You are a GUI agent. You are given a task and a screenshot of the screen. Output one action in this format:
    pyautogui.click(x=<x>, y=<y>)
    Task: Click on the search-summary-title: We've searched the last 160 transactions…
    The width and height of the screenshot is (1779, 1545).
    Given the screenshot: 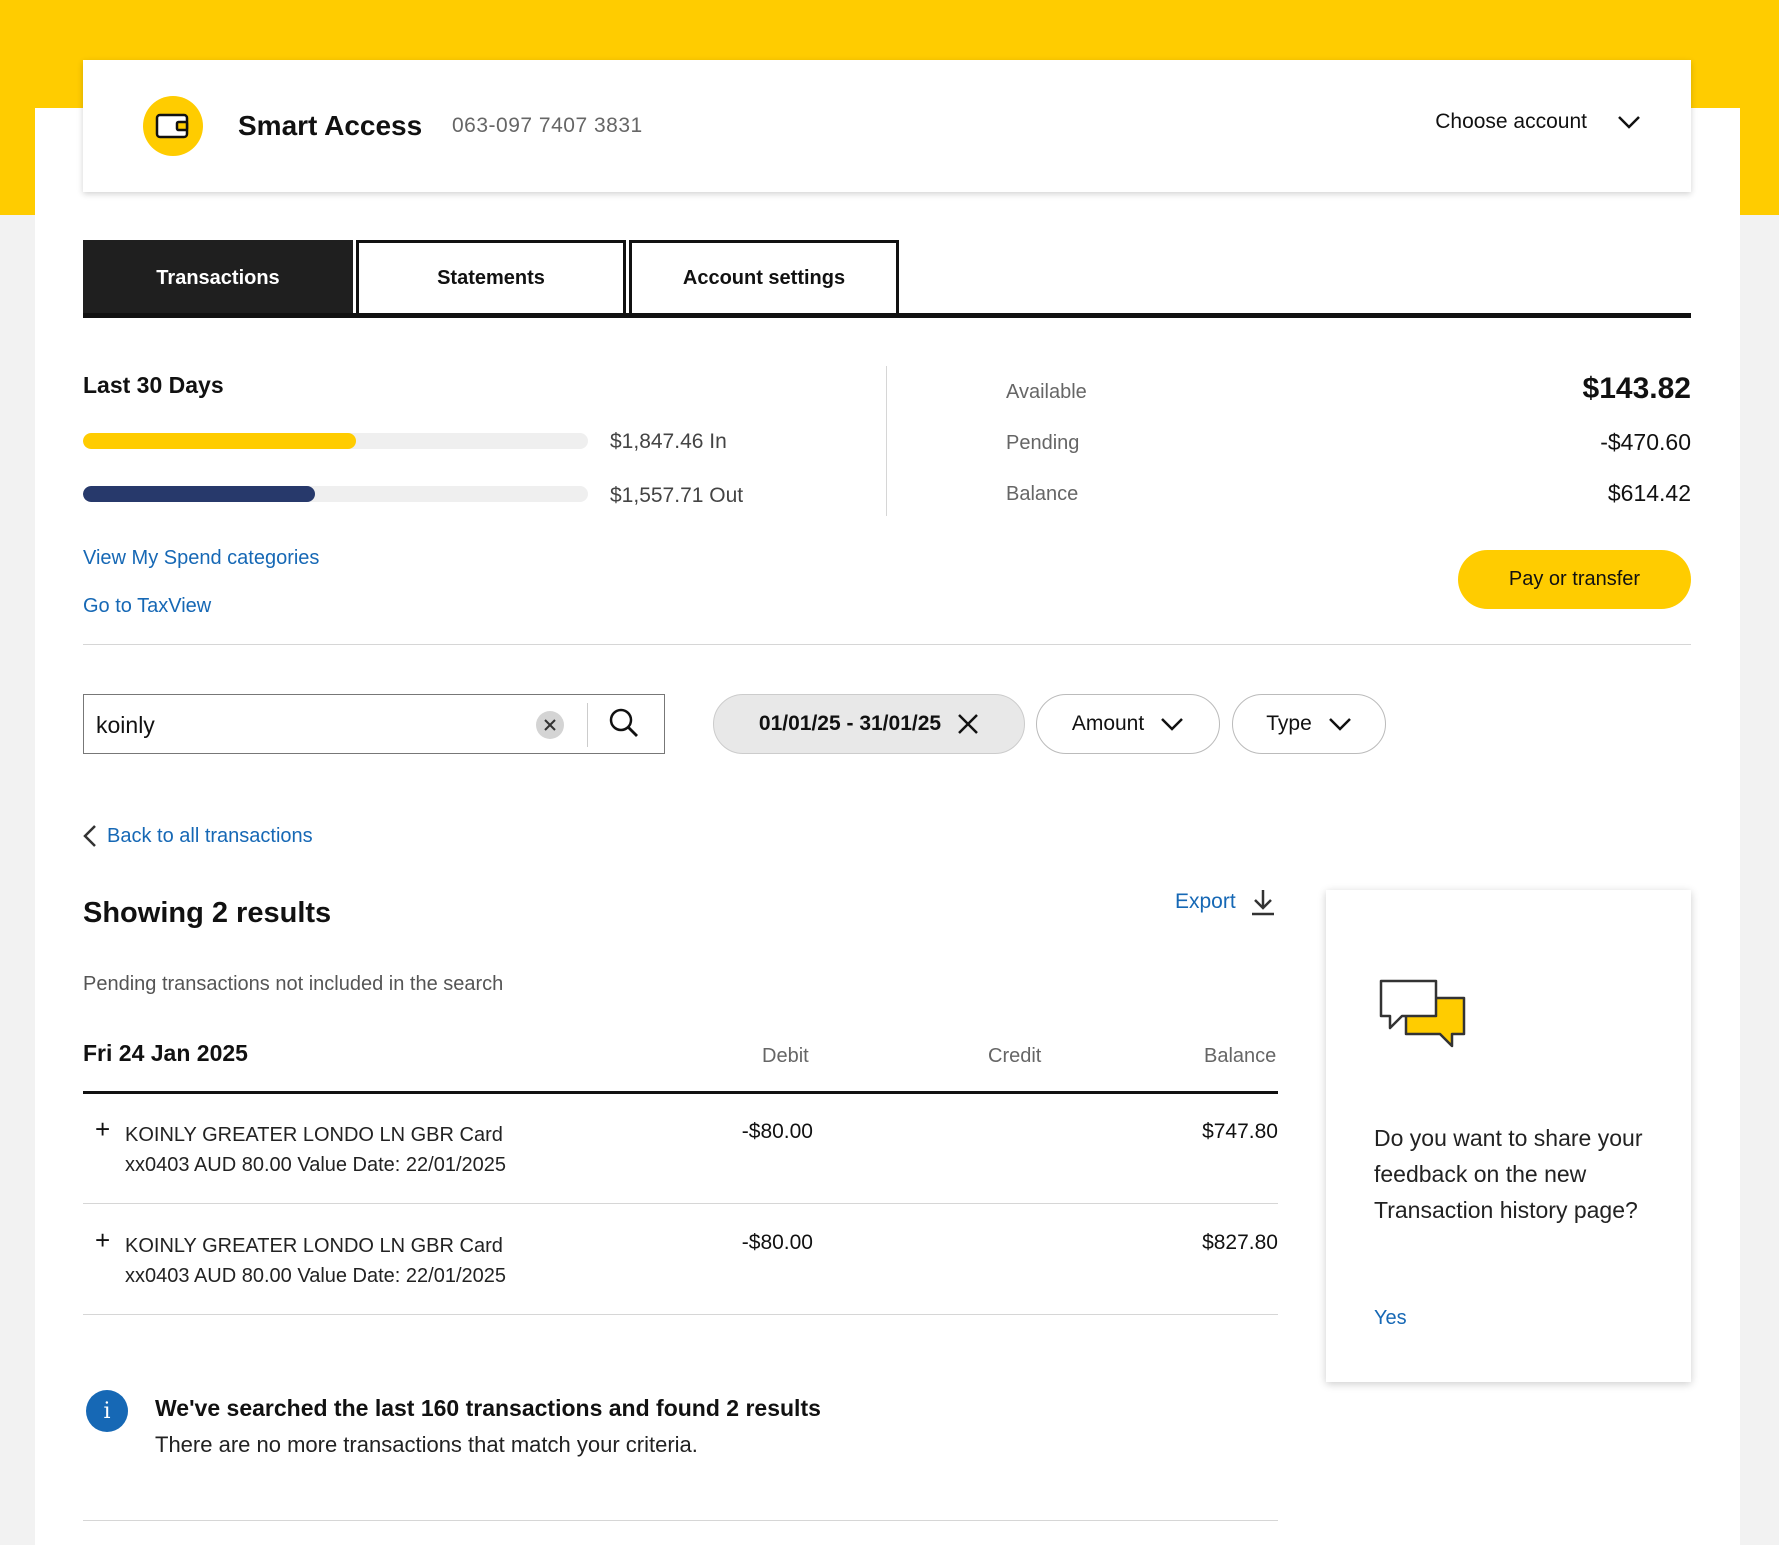 What is the action you would take?
    pyautogui.click(x=488, y=1408)
    